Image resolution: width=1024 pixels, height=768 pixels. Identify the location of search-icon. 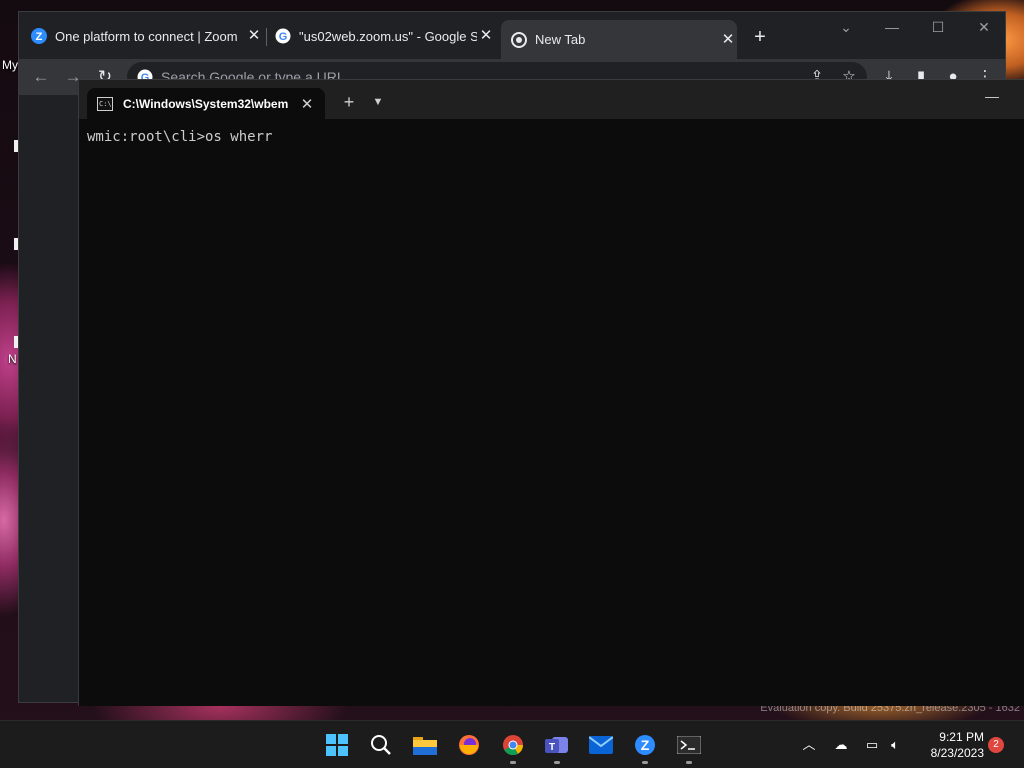
(381, 745).